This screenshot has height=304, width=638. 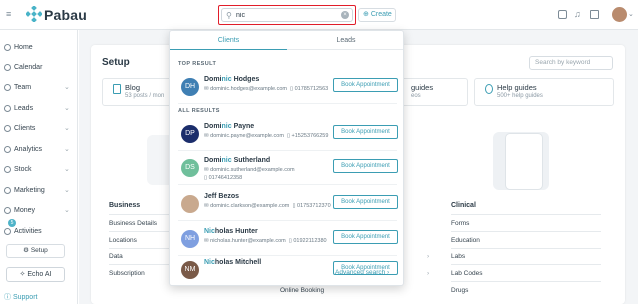 What do you see at coordinates (594, 14) in the screenshot?
I see `notes-icon` at bounding box center [594, 14].